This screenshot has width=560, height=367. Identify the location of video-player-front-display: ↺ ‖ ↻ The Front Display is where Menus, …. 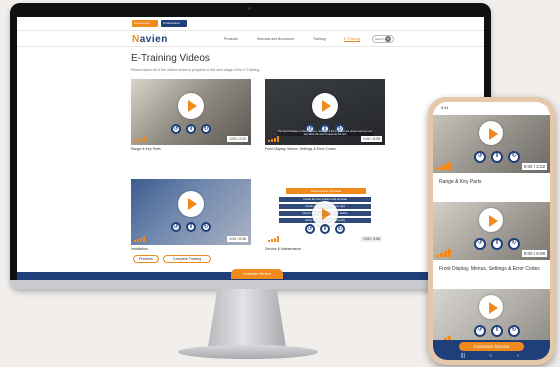
(325, 112).